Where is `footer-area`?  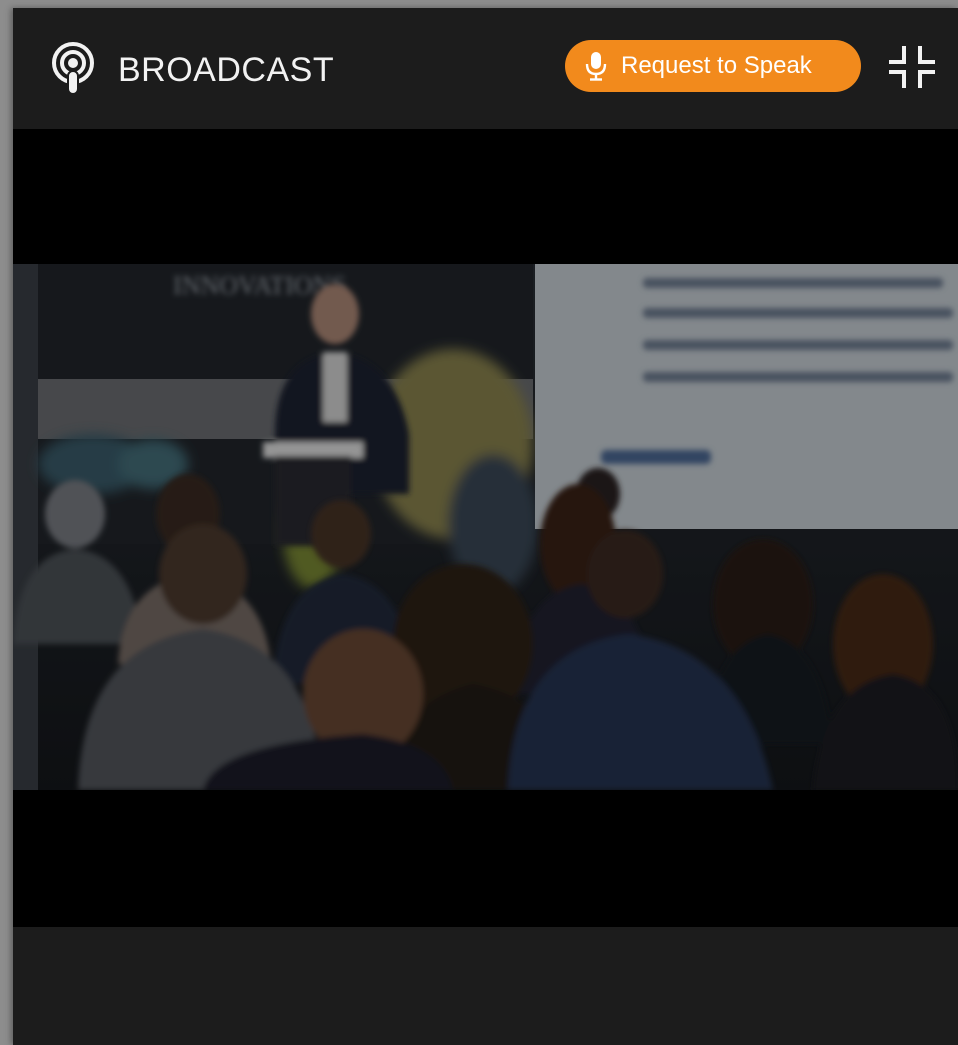
footer-area is located at coordinates (485, 986).